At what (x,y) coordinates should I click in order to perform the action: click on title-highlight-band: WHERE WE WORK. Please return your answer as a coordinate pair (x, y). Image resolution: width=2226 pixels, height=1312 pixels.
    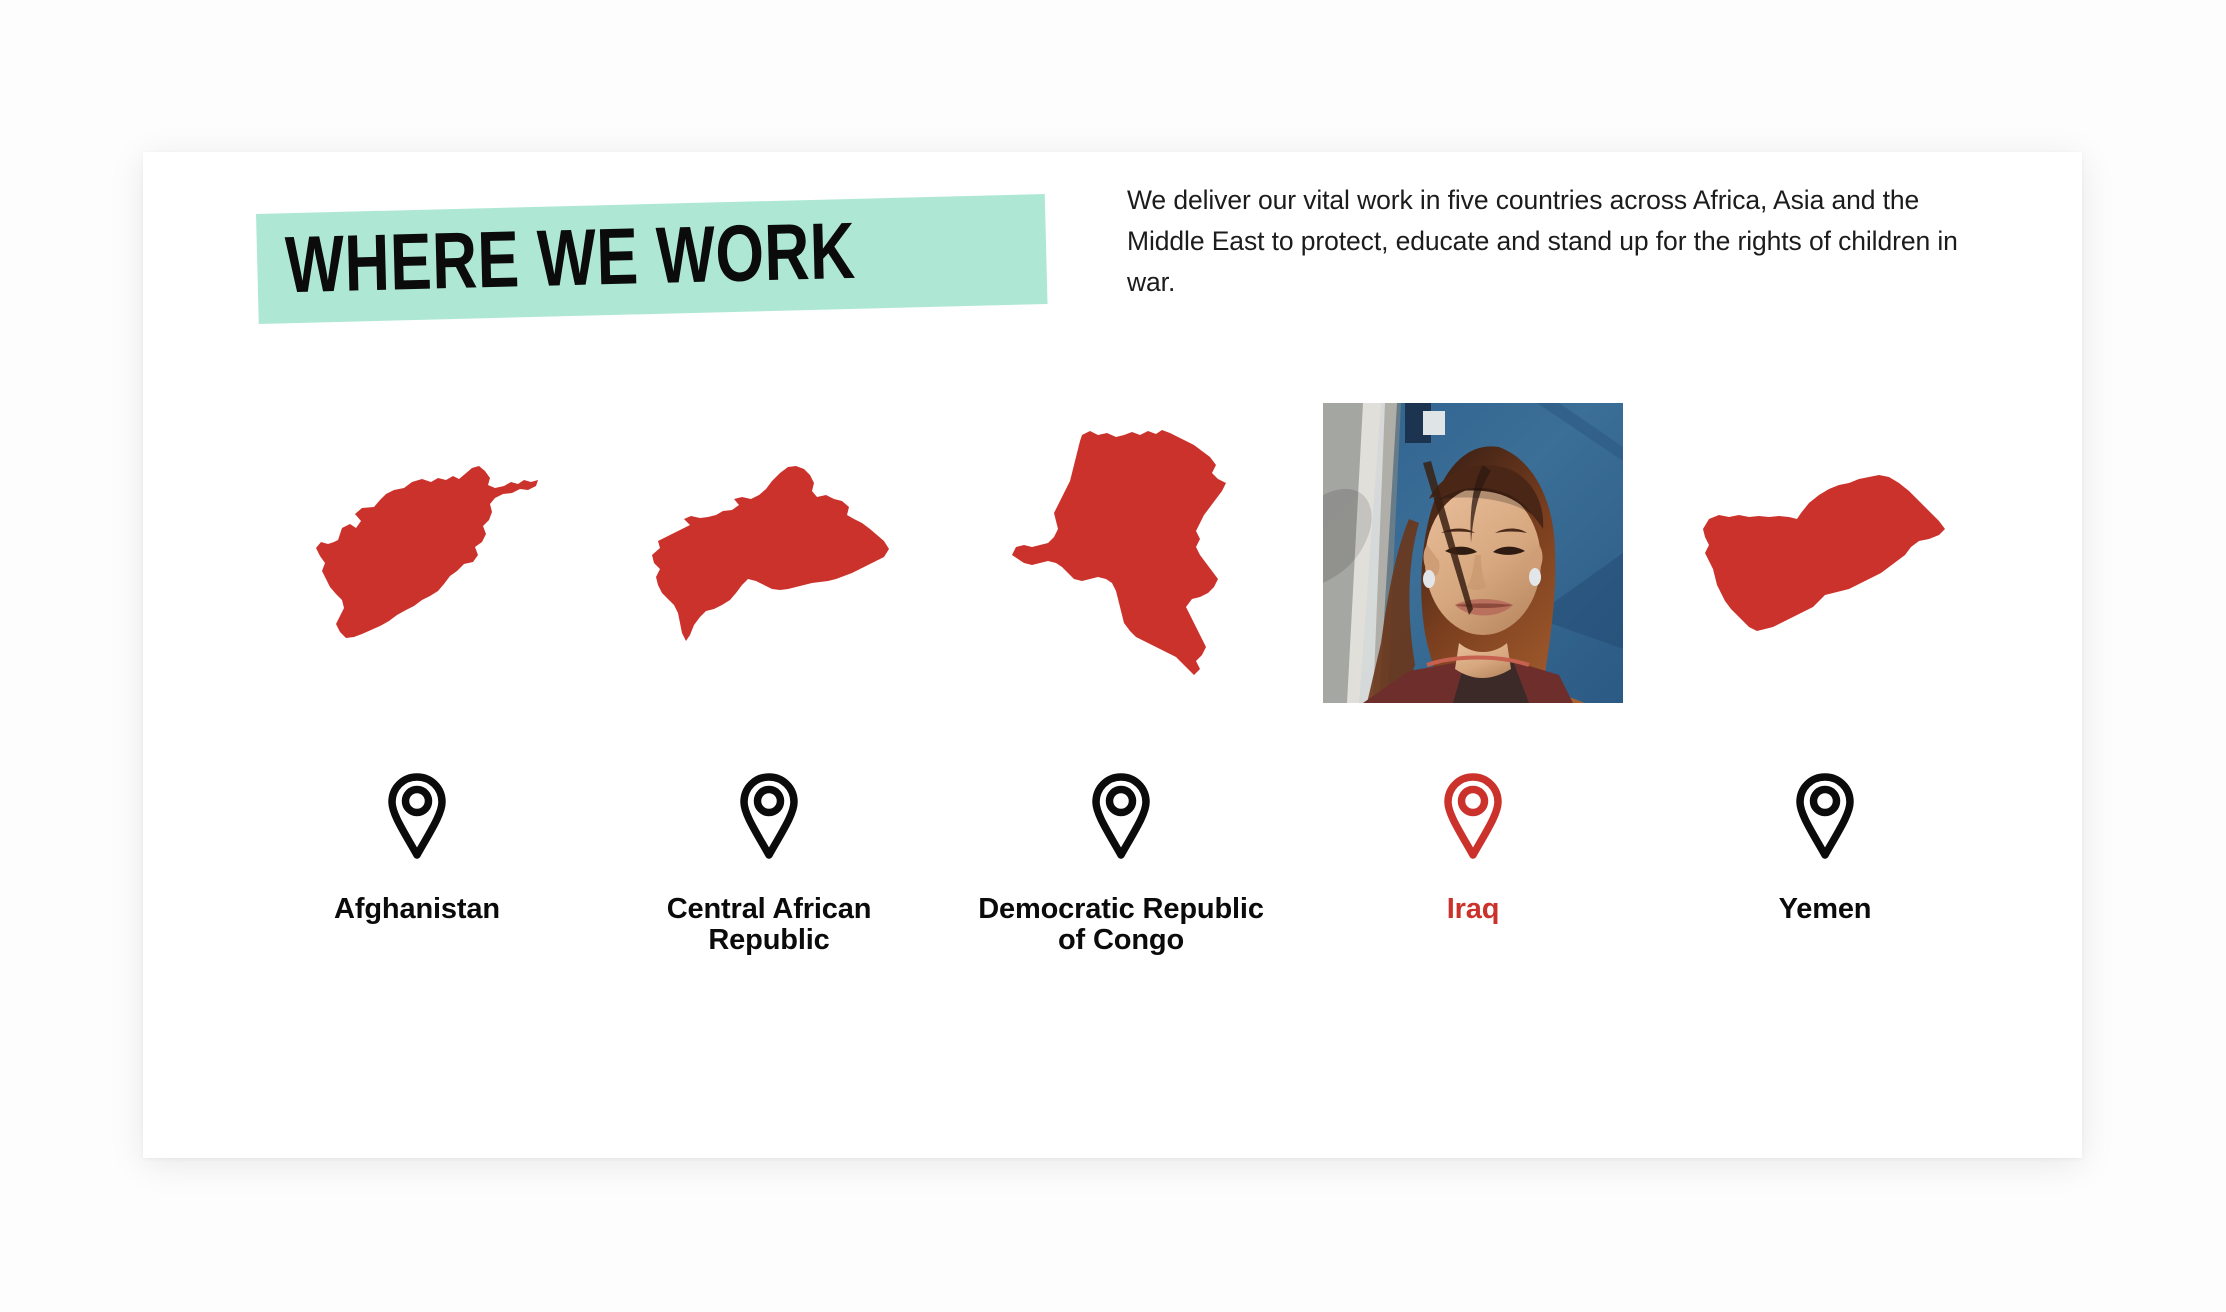
    Looking at the image, I should click on (652, 259).